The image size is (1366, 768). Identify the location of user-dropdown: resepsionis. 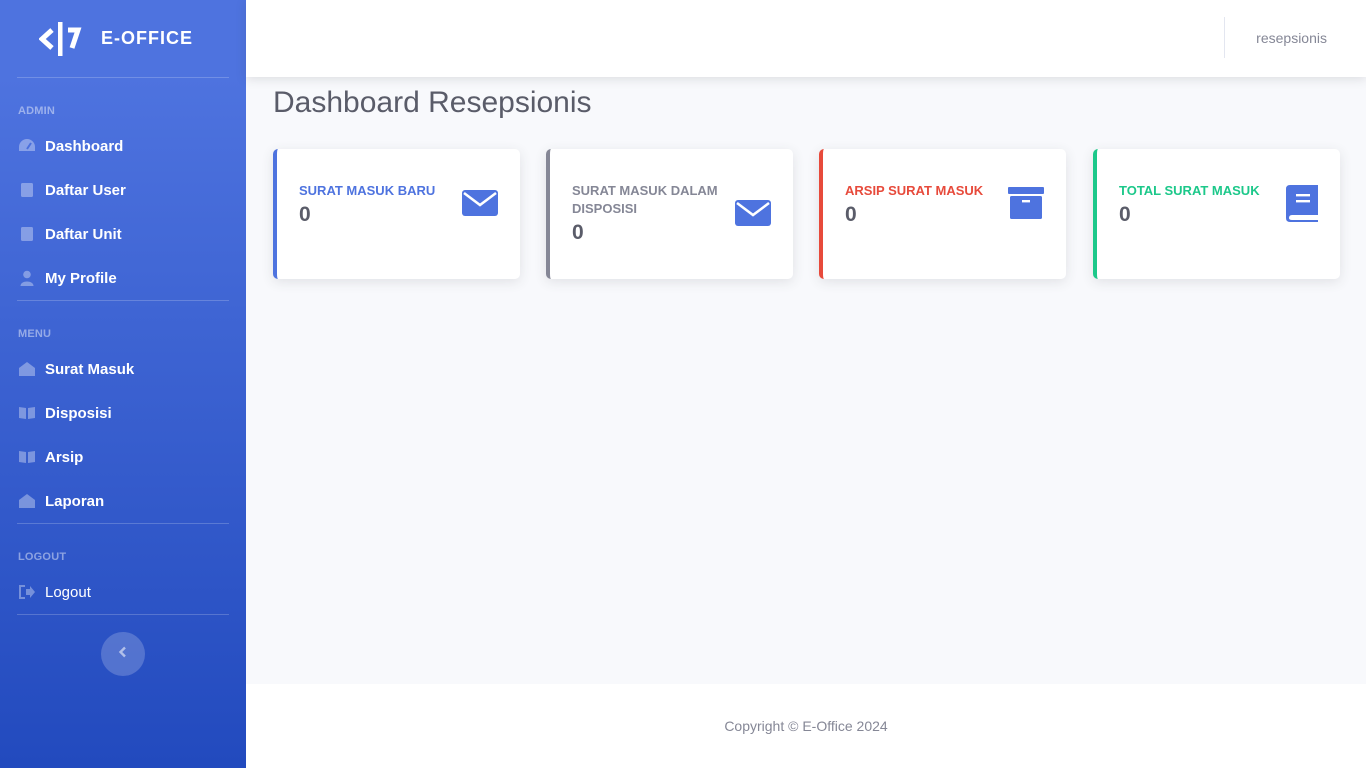
(1291, 38).